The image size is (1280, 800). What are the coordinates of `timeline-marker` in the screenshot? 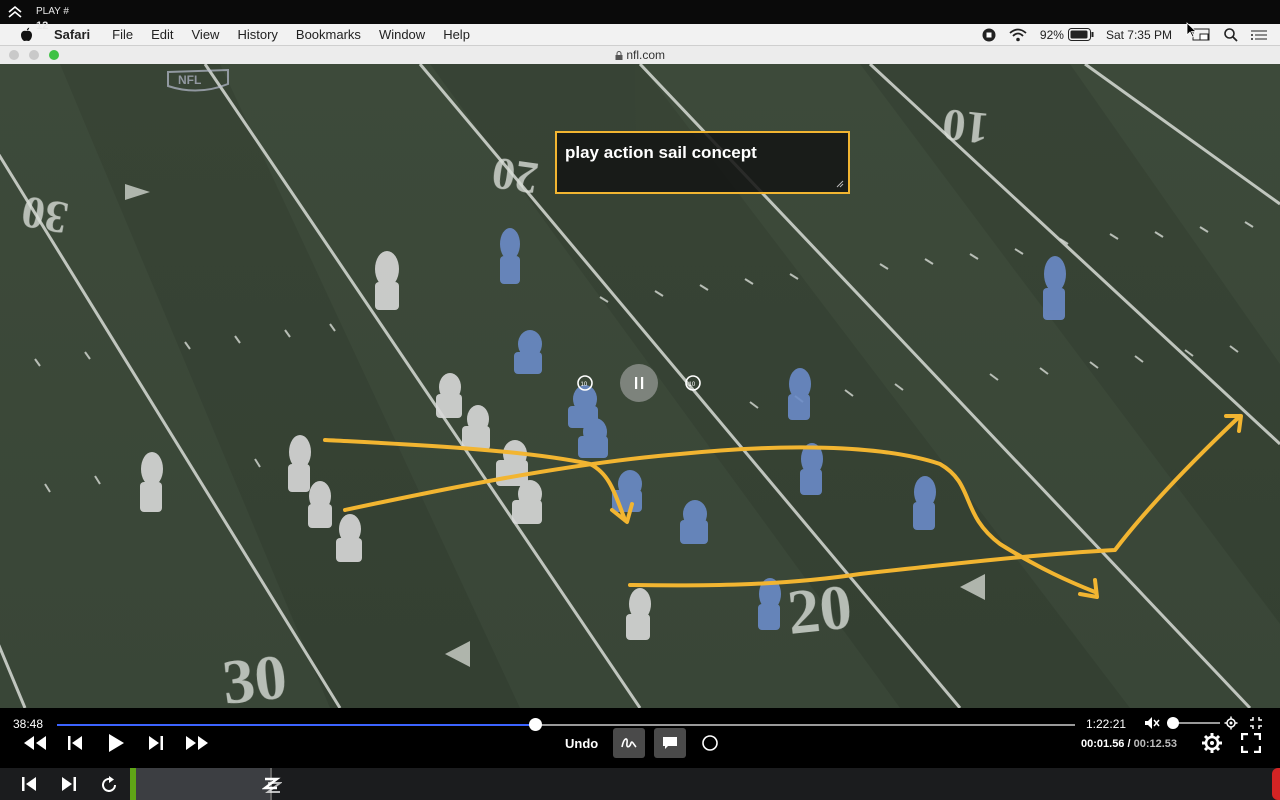 It's located at (133, 784).